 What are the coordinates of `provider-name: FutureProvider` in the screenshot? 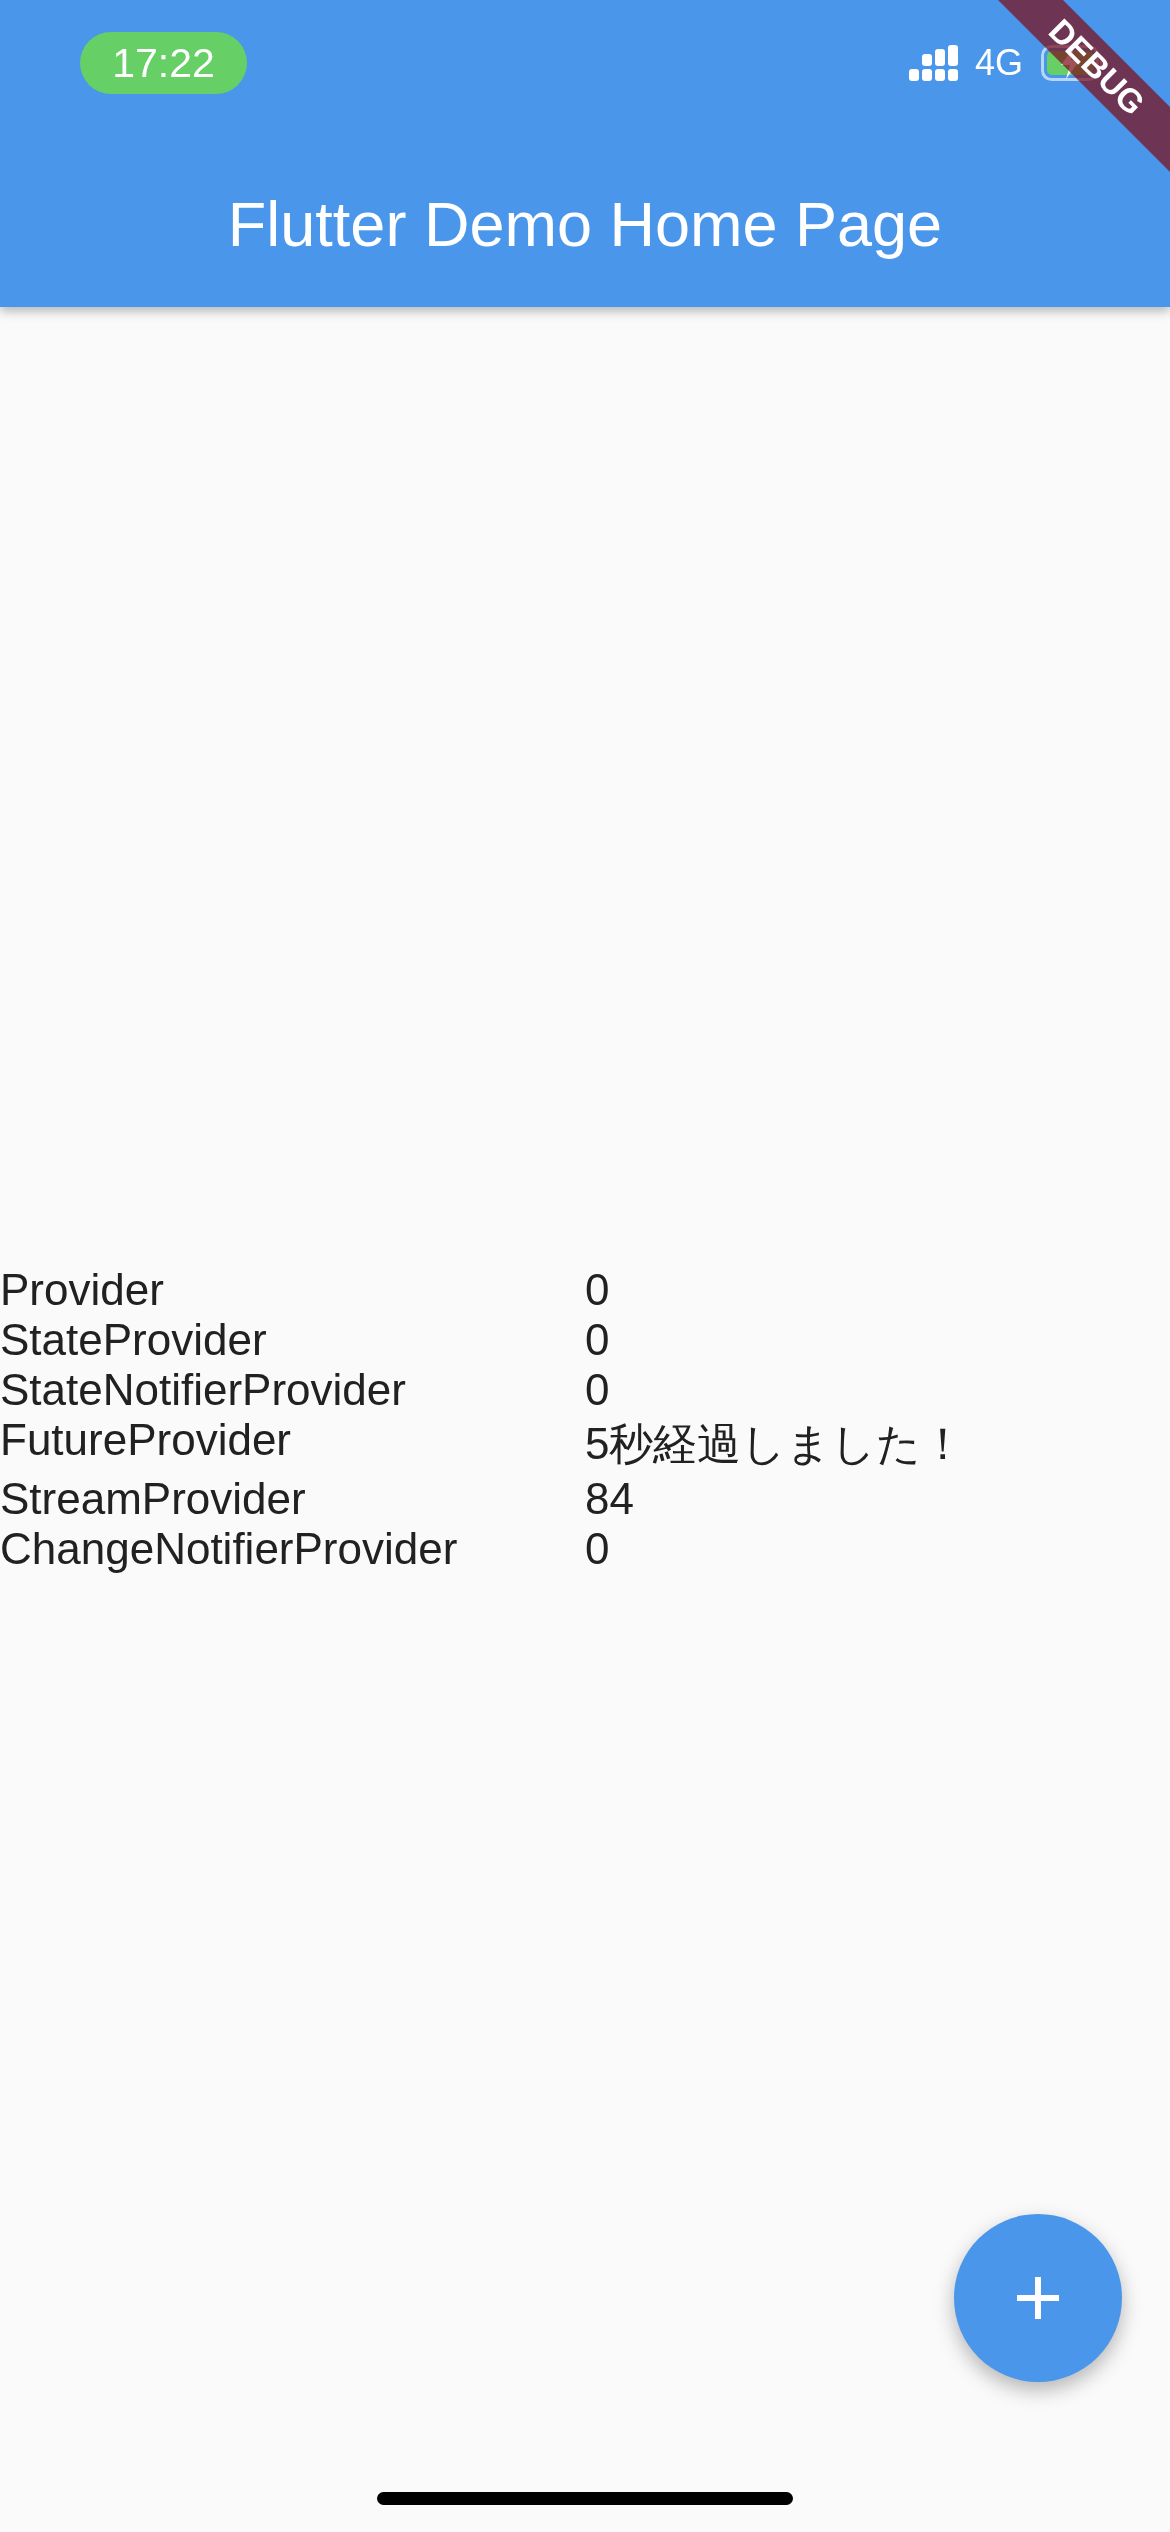 It's located at (145, 1440).